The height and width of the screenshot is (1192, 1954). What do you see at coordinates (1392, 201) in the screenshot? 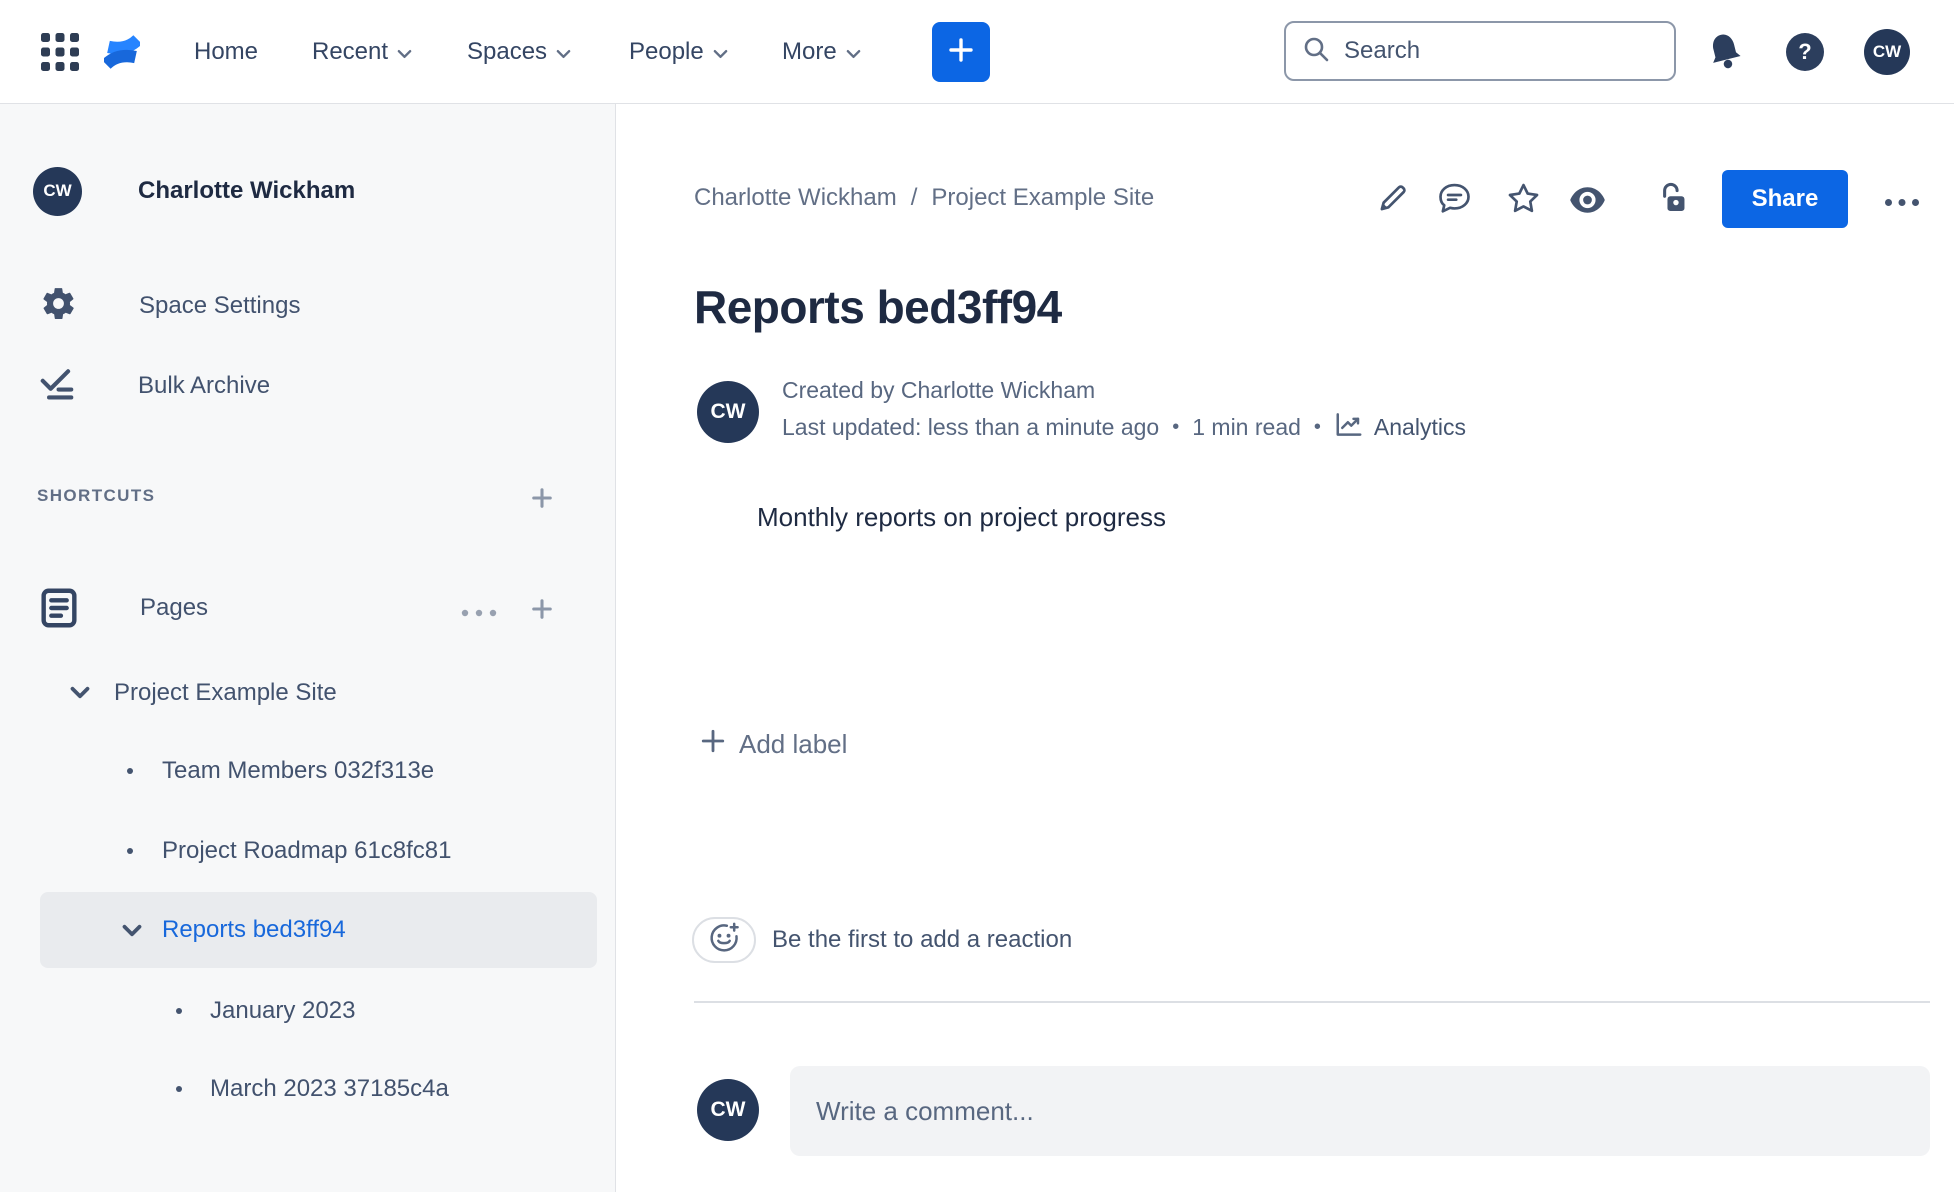
I see `edit-pencil-icon` at bounding box center [1392, 201].